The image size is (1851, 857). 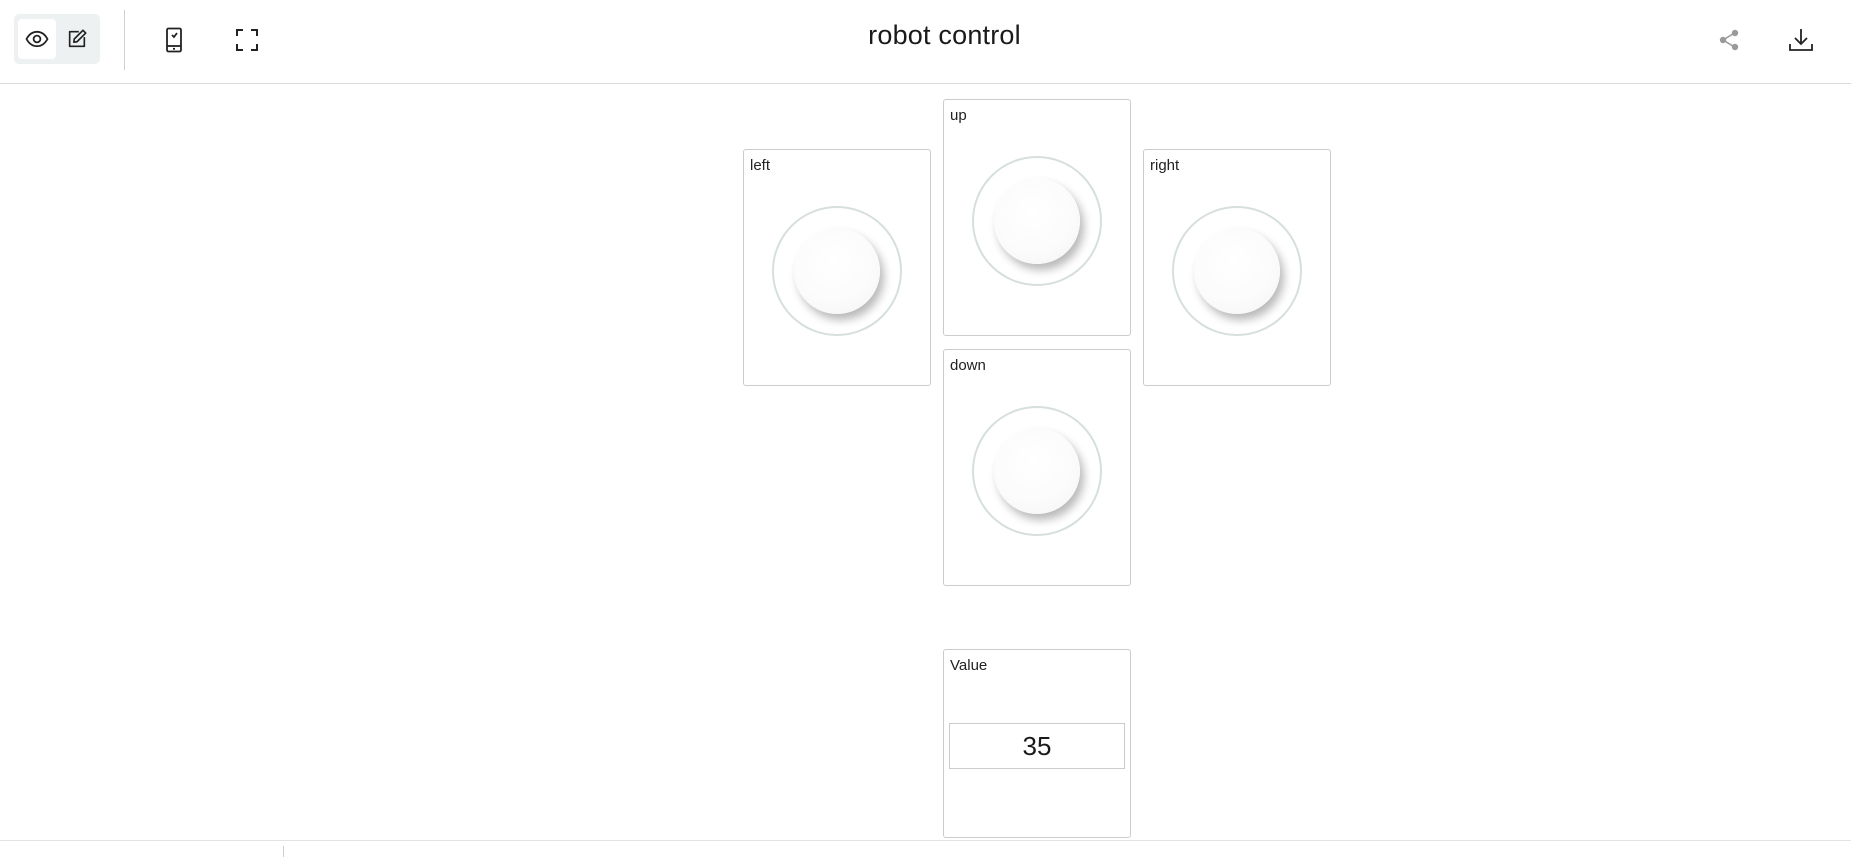 I want to click on right-button-knob, so click(x=1237, y=271).